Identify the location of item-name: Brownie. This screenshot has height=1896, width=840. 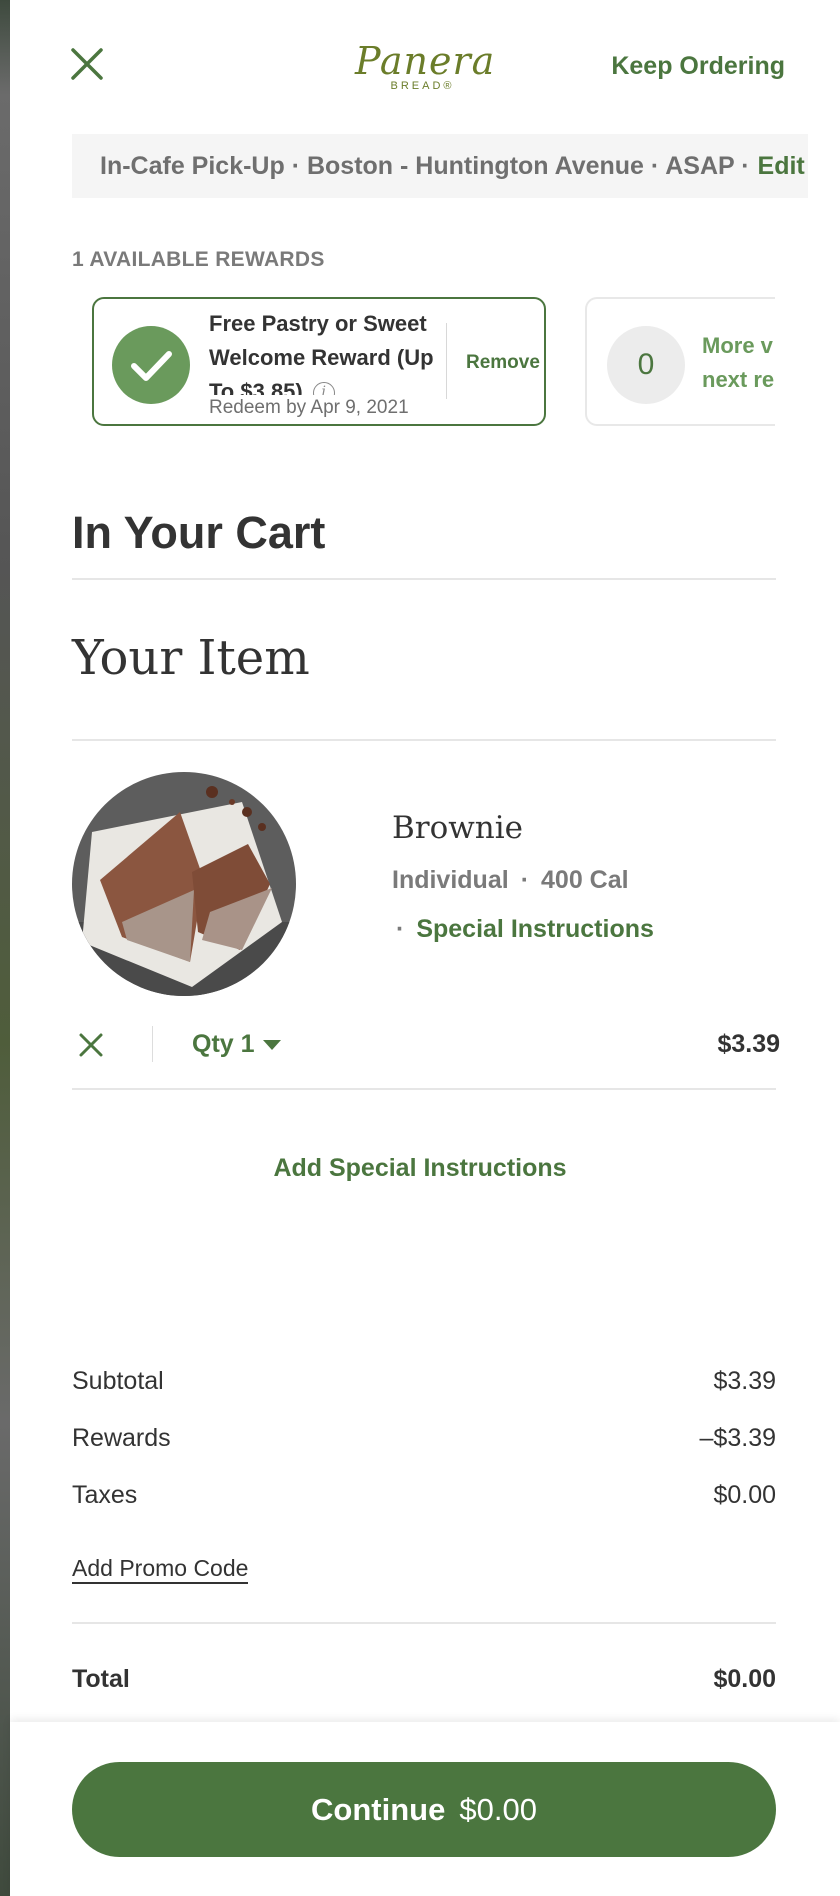
(458, 828).